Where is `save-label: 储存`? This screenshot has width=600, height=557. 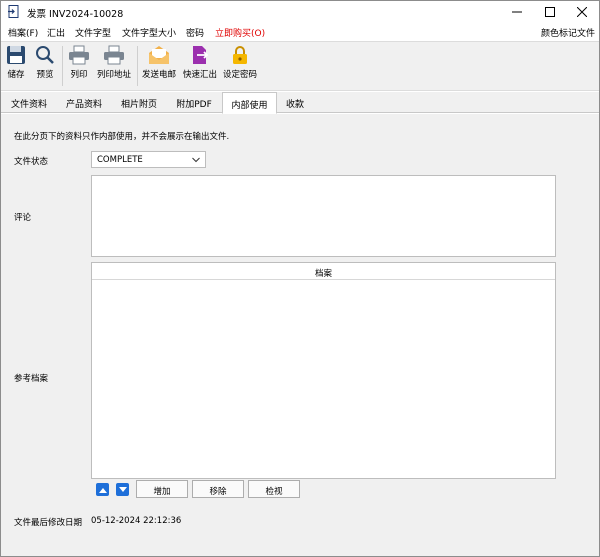
save-label: 储存 is located at coordinates (16, 75).